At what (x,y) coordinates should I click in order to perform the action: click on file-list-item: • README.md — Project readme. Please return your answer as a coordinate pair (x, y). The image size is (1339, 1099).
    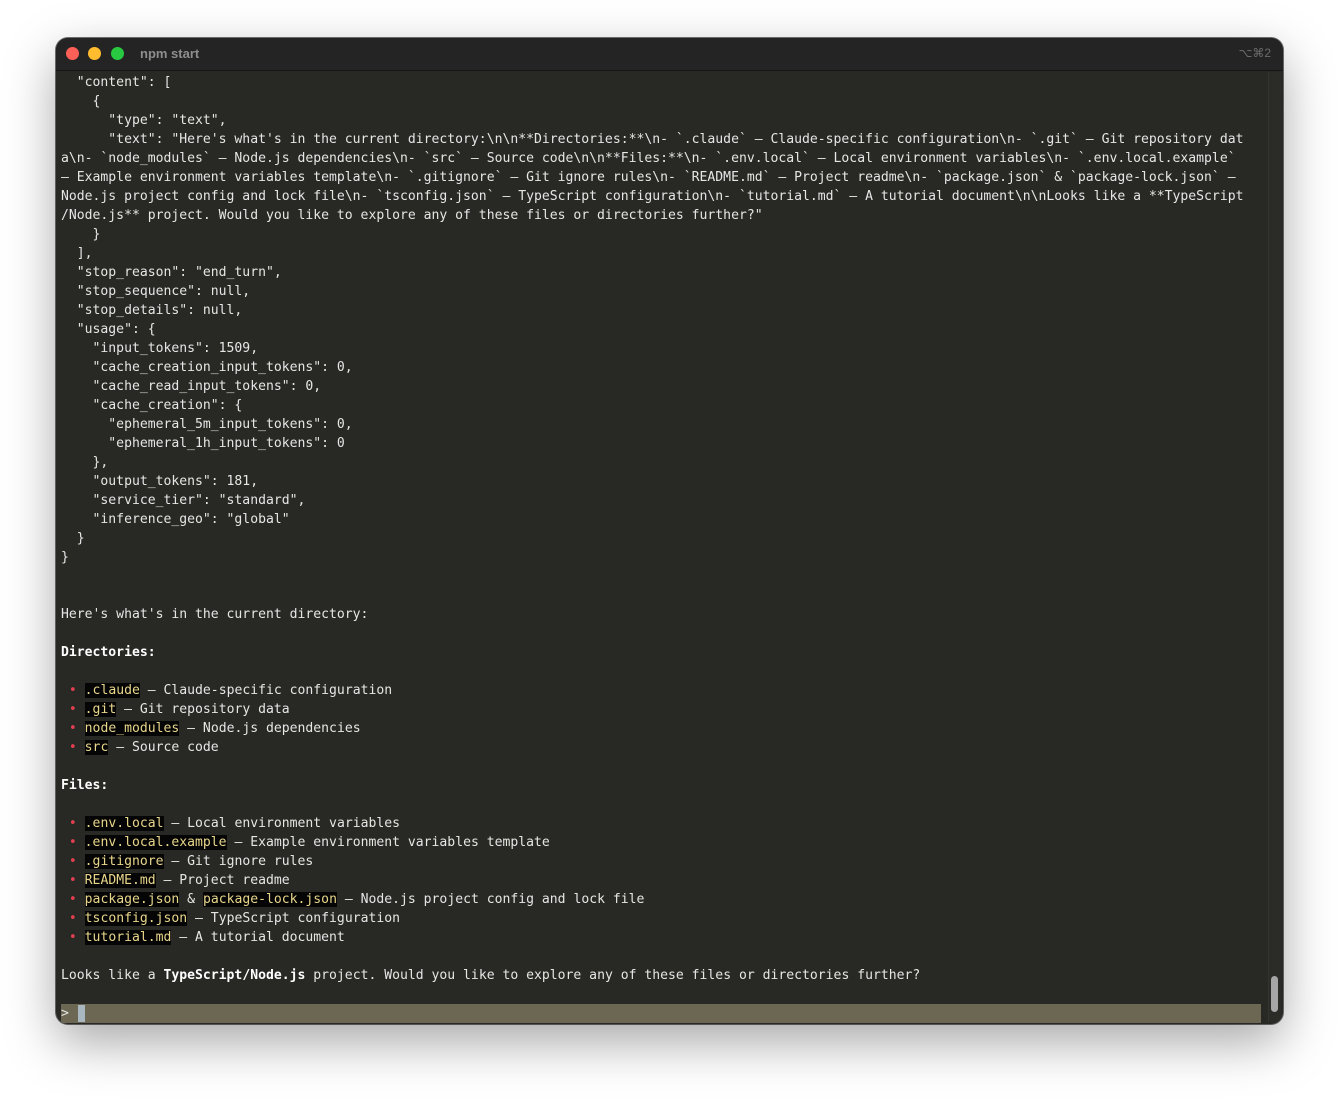
    Looking at the image, I should click on (663, 880).